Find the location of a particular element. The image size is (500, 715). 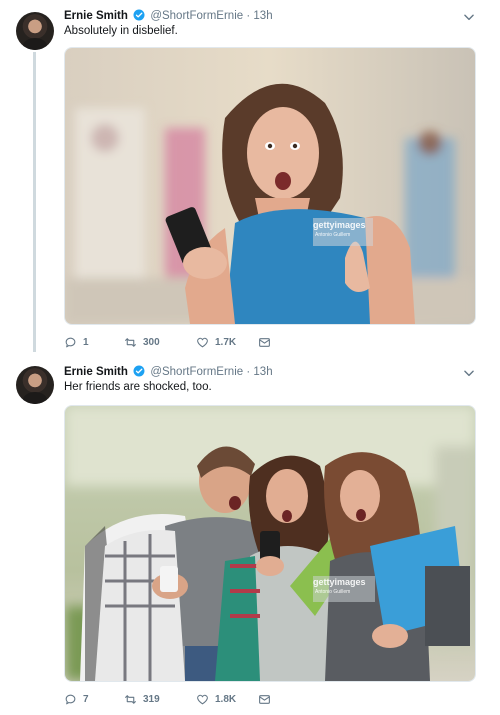

like-button: 1.8K is located at coordinates (227, 699).